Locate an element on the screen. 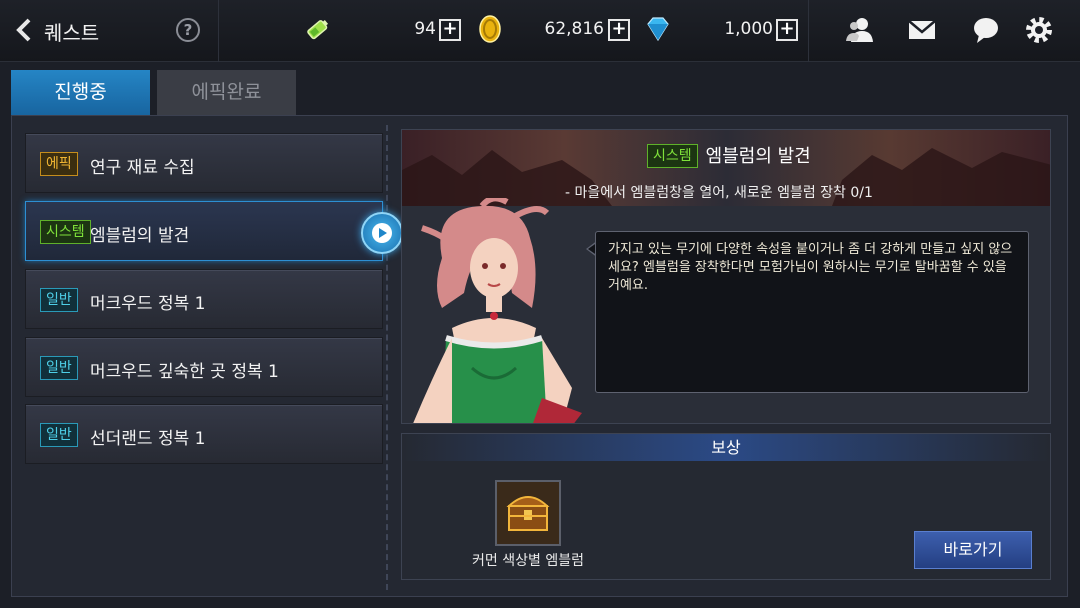 Image resolution: width=1080 pixels, height=608 pixels. gold-plus-button: + is located at coordinates (619, 30).